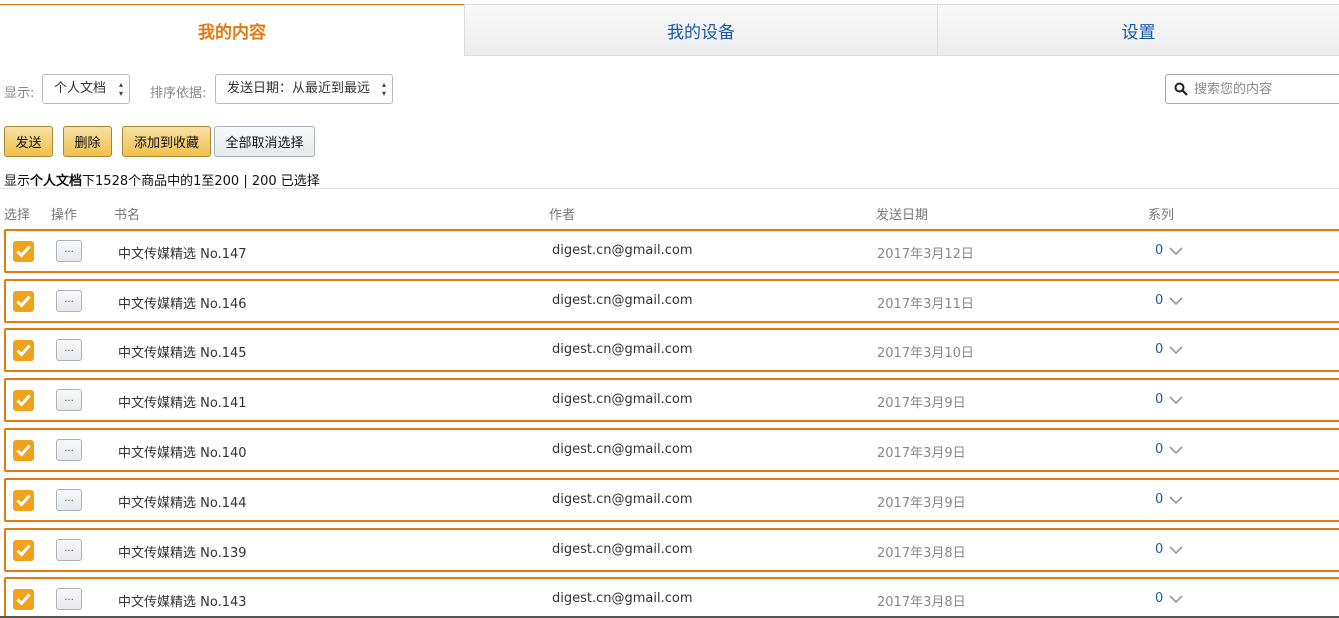 Image resolution: width=1339 pixels, height=618 pixels. What do you see at coordinates (19, 93) in the screenshot?
I see `show-label: 显示:` at bounding box center [19, 93].